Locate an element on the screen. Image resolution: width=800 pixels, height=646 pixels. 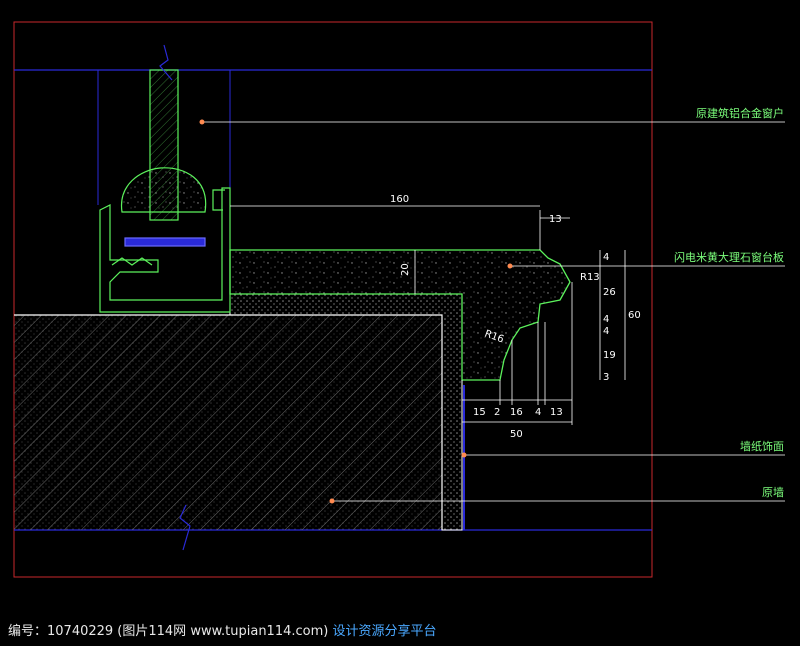
dim-160: 160 is located at coordinates (399, 199).